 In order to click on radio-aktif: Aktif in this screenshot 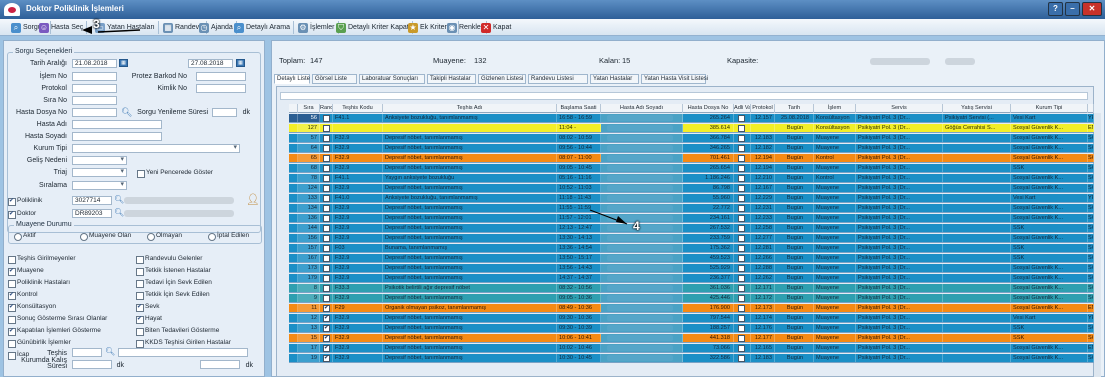, I will do `click(25, 236)`.